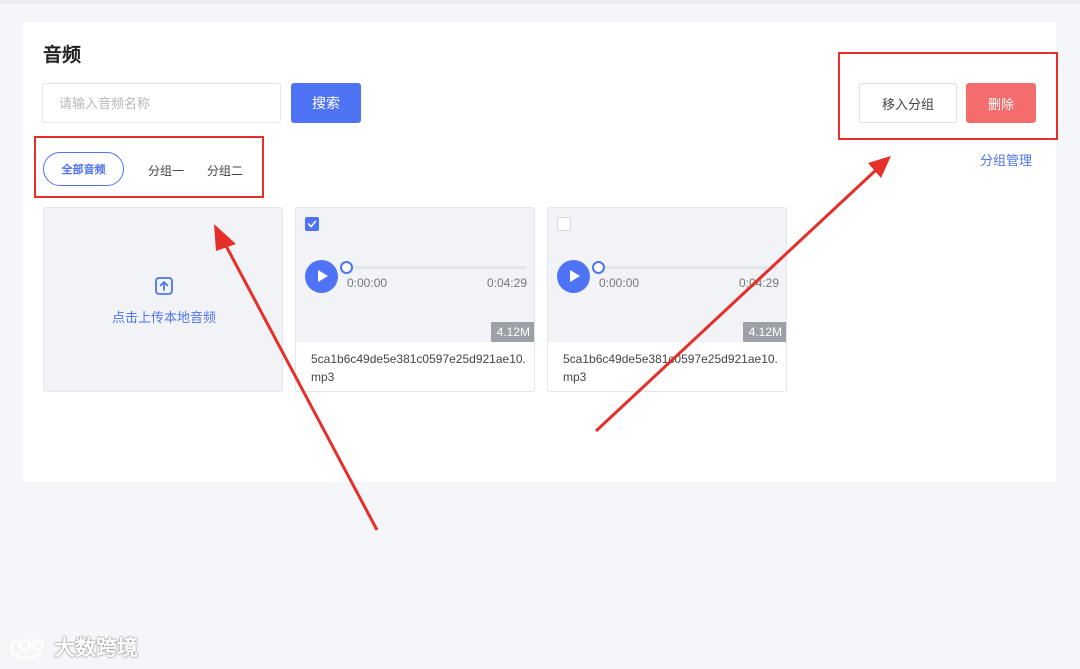 The width and height of the screenshot is (1080, 669). What do you see at coordinates (225, 170) in the screenshot?
I see `tab-group-two: 分组二` at bounding box center [225, 170].